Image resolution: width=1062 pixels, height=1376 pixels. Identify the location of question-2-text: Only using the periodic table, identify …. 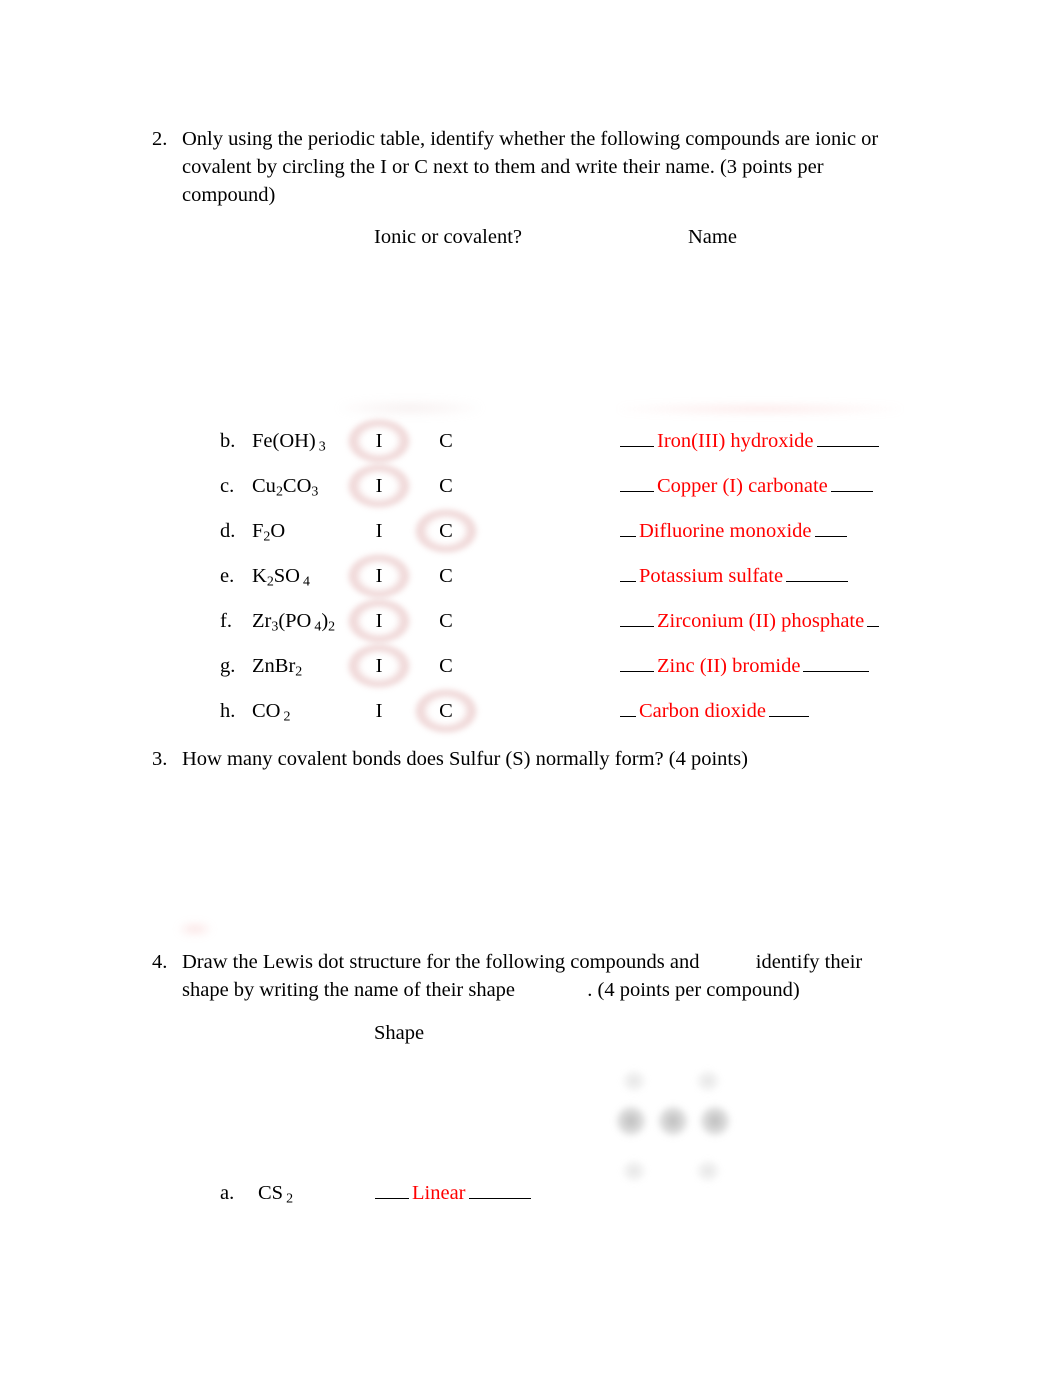
(530, 167).